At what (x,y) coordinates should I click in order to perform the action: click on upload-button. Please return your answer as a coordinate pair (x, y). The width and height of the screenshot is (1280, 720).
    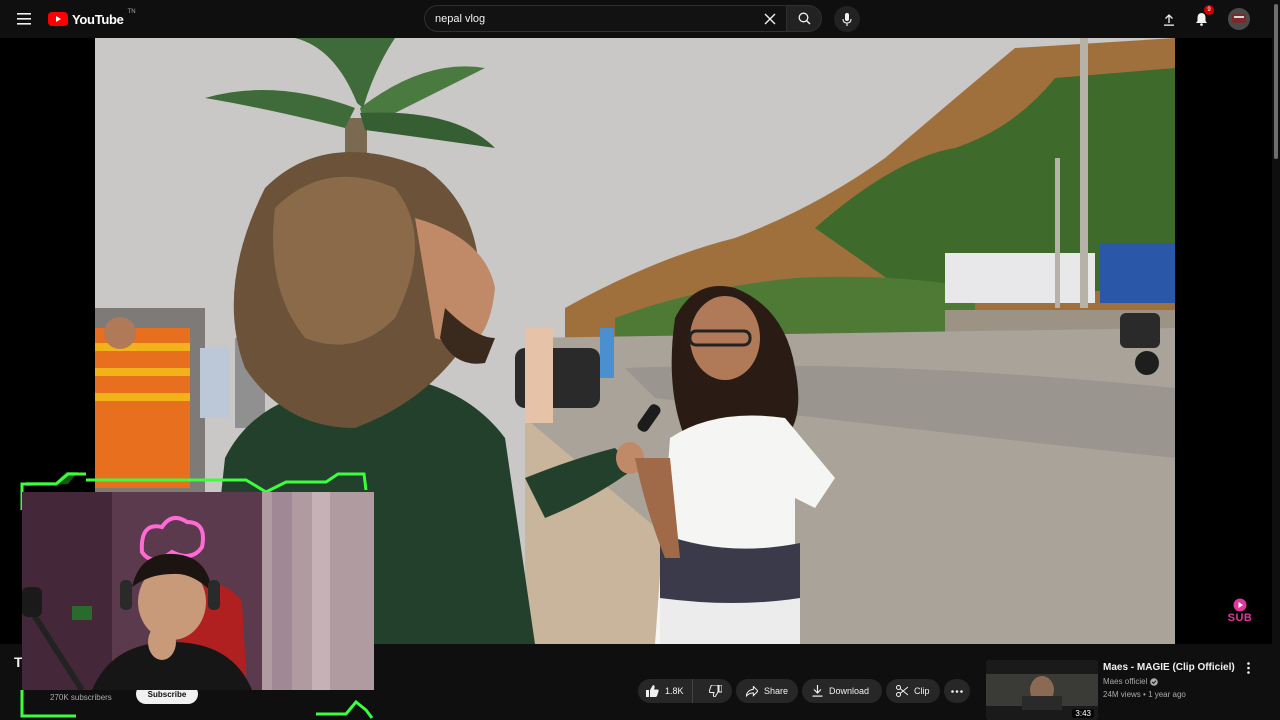
    Looking at the image, I should click on (1169, 19).